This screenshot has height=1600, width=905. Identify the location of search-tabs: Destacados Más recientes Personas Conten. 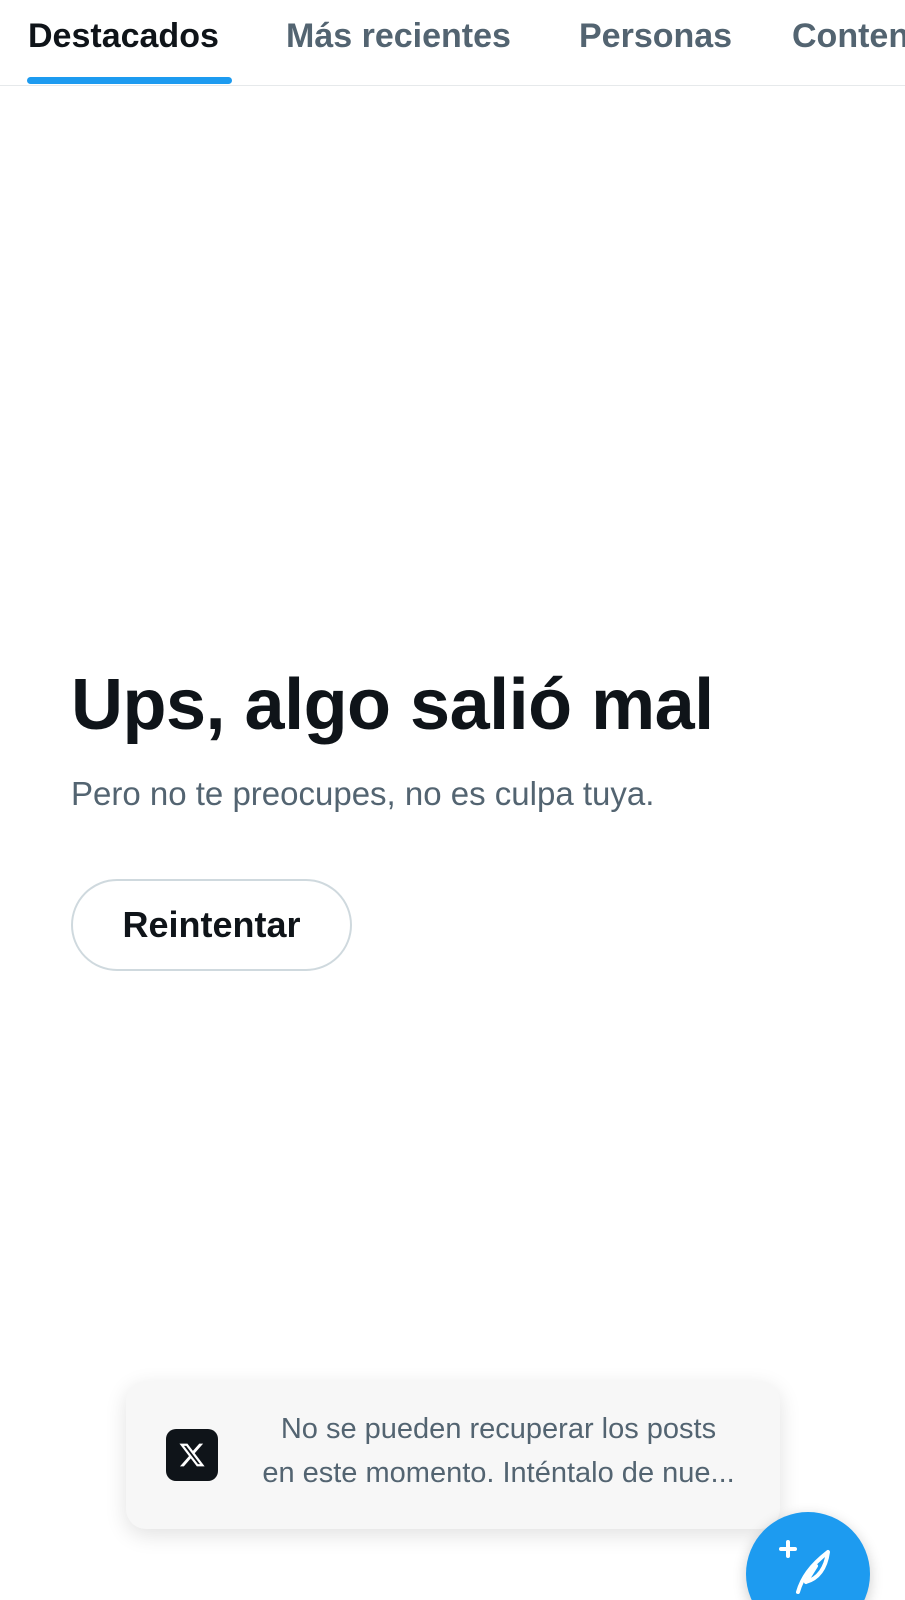
(452, 43).